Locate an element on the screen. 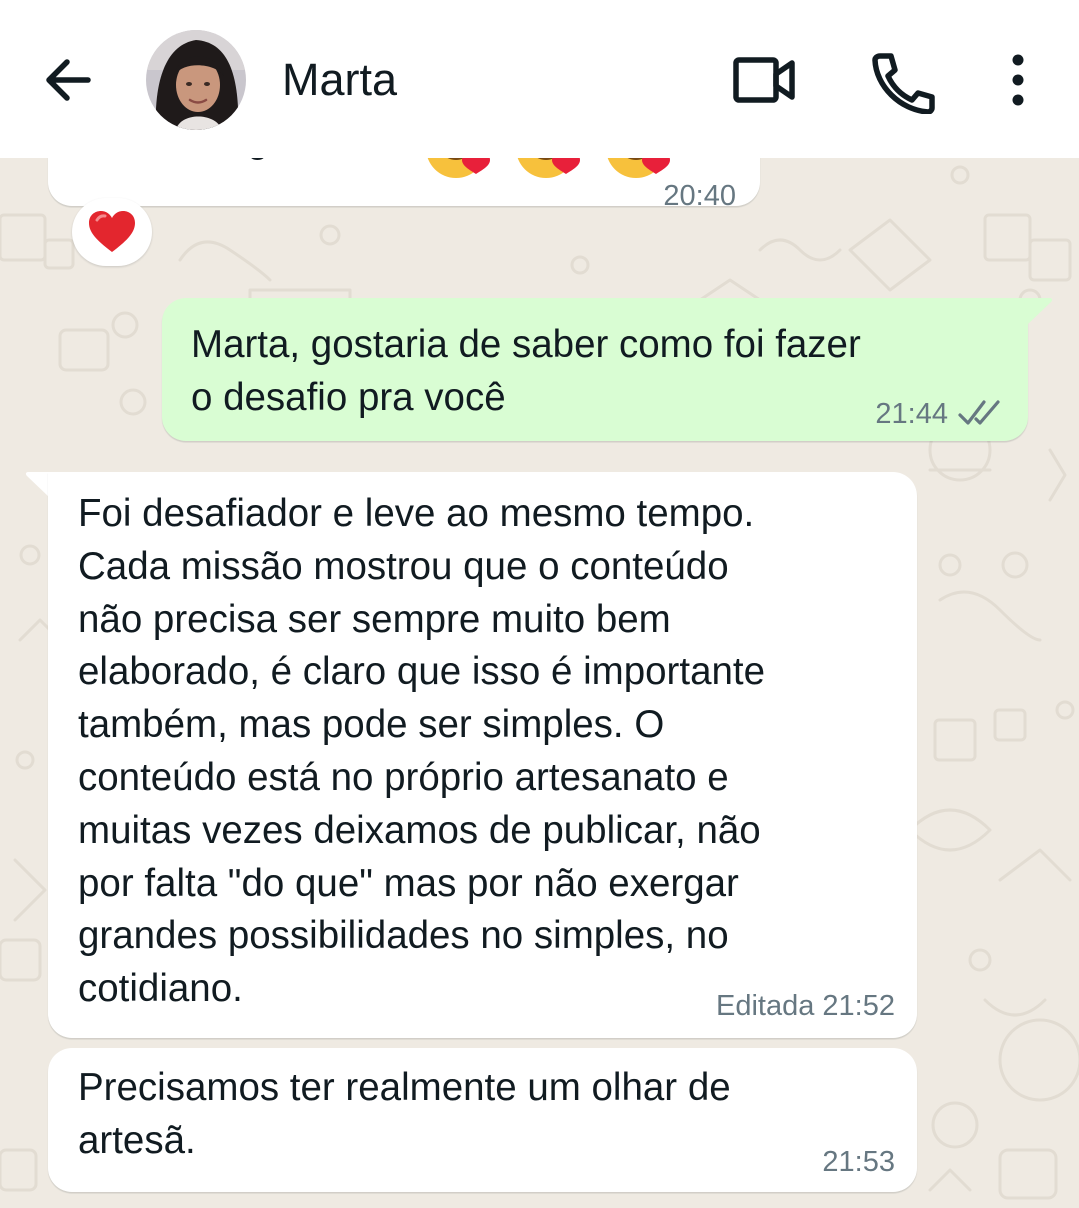  message-bubble-incoming: Muito obrigada!!! 20:40 is located at coordinates (404, 185).